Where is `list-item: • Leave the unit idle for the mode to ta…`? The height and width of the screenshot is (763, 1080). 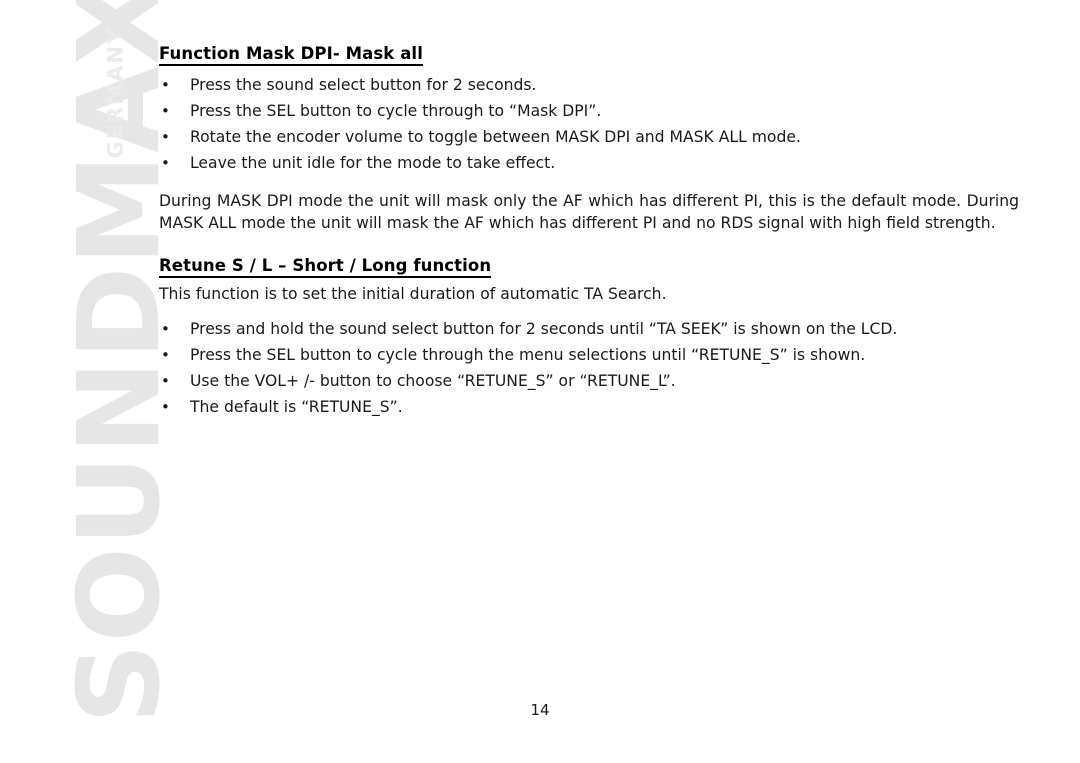
list-item: • Leave the unit idle for the mode to ta… is located at coordinates (589, 163).